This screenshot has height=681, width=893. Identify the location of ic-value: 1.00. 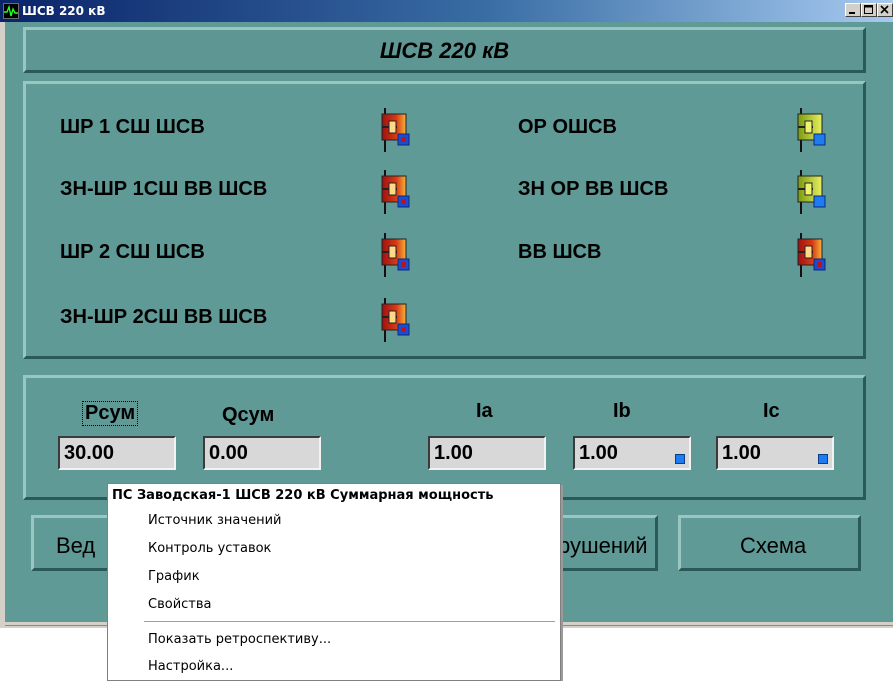
(741, 453).